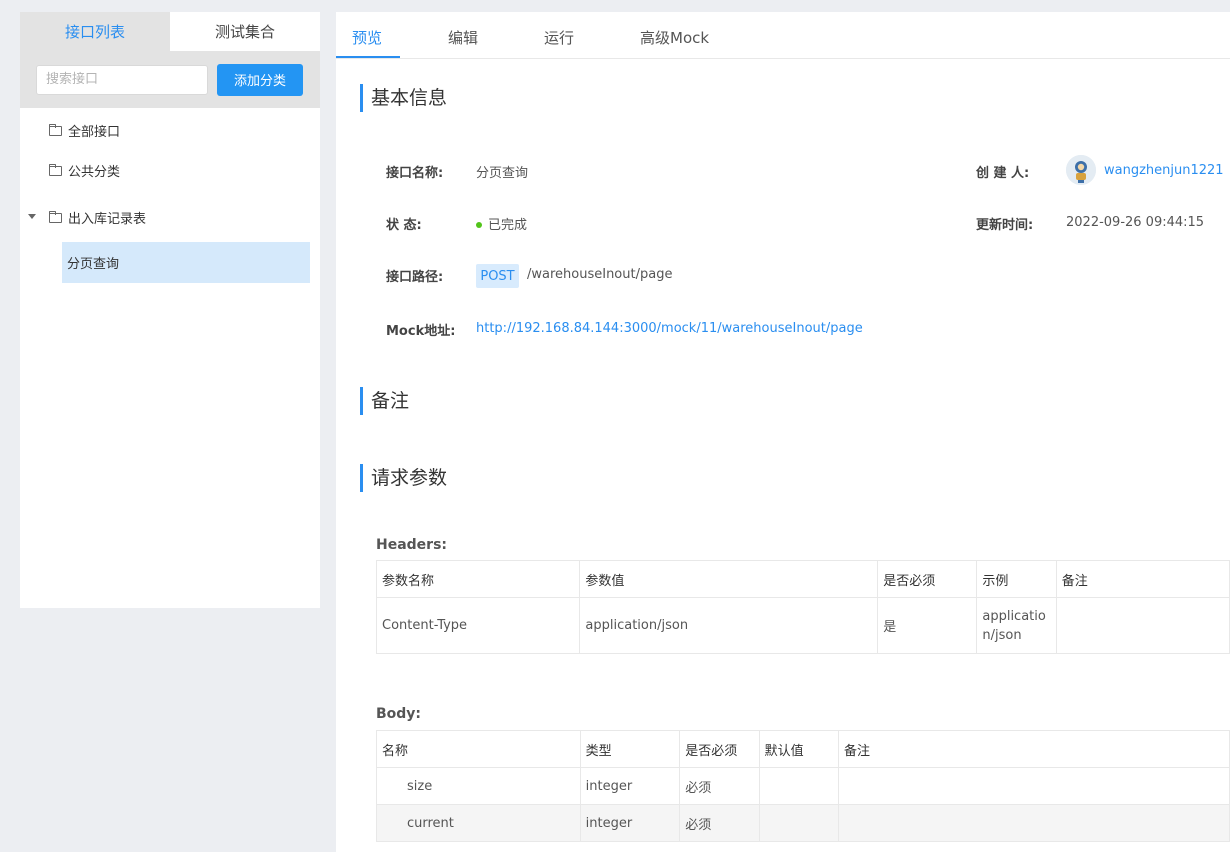 This screenshot has height=852, width=1230. What do you see at coordinates (497, 276) in the screenshot?
I see `method-badge: POST` at bounding box center [497, 276].